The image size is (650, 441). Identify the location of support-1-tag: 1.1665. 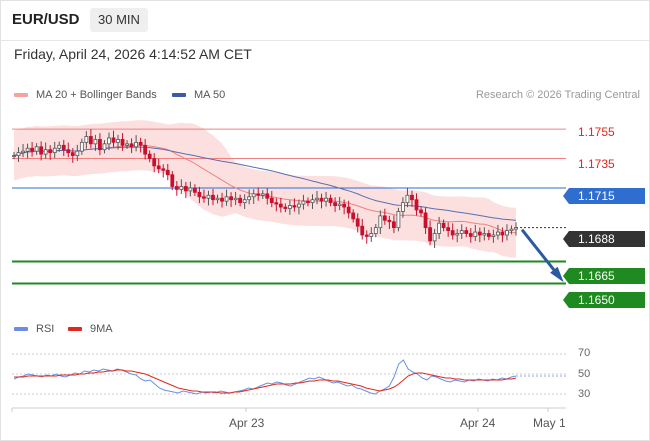
(604, 276).